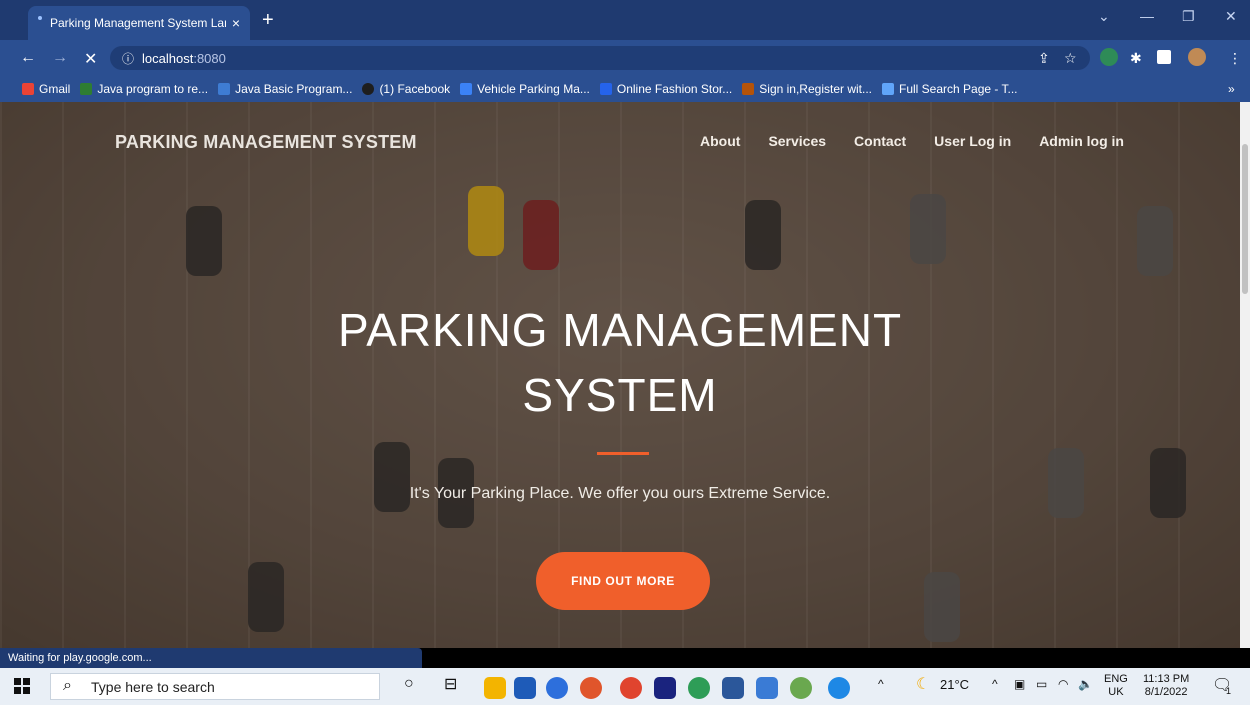 The height and width of the screenshot is (705, 1250). I want to click on cortana-icon: ○, so click(409, 684).